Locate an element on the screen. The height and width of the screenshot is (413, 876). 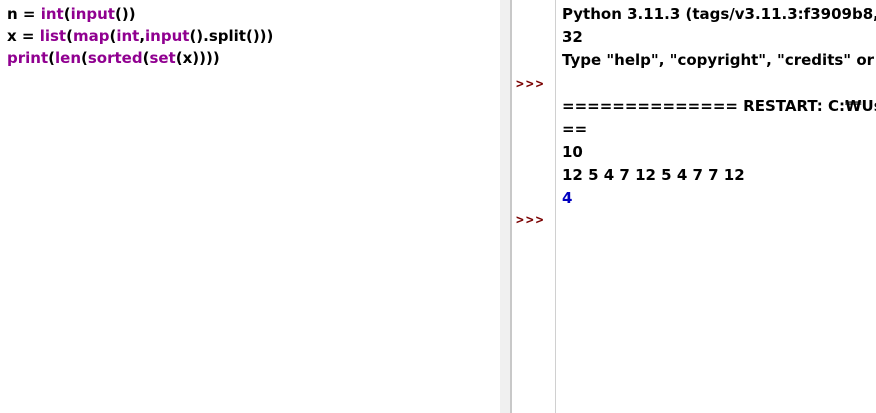
code-token: len is located at coordinates (68, 58).